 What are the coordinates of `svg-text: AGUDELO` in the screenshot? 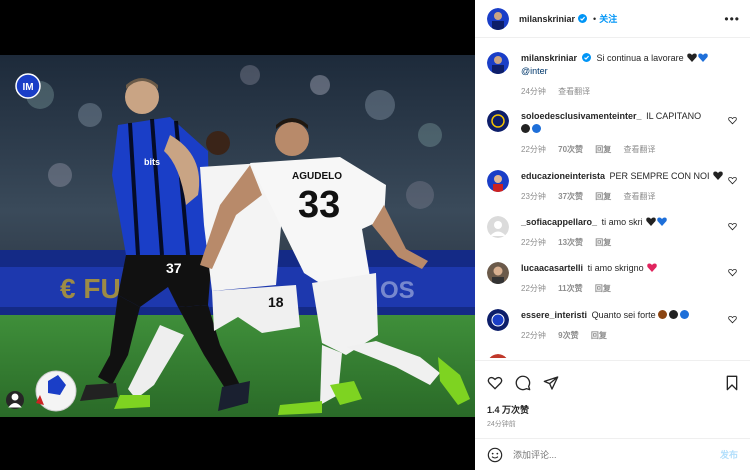 It's located at (317, 176).